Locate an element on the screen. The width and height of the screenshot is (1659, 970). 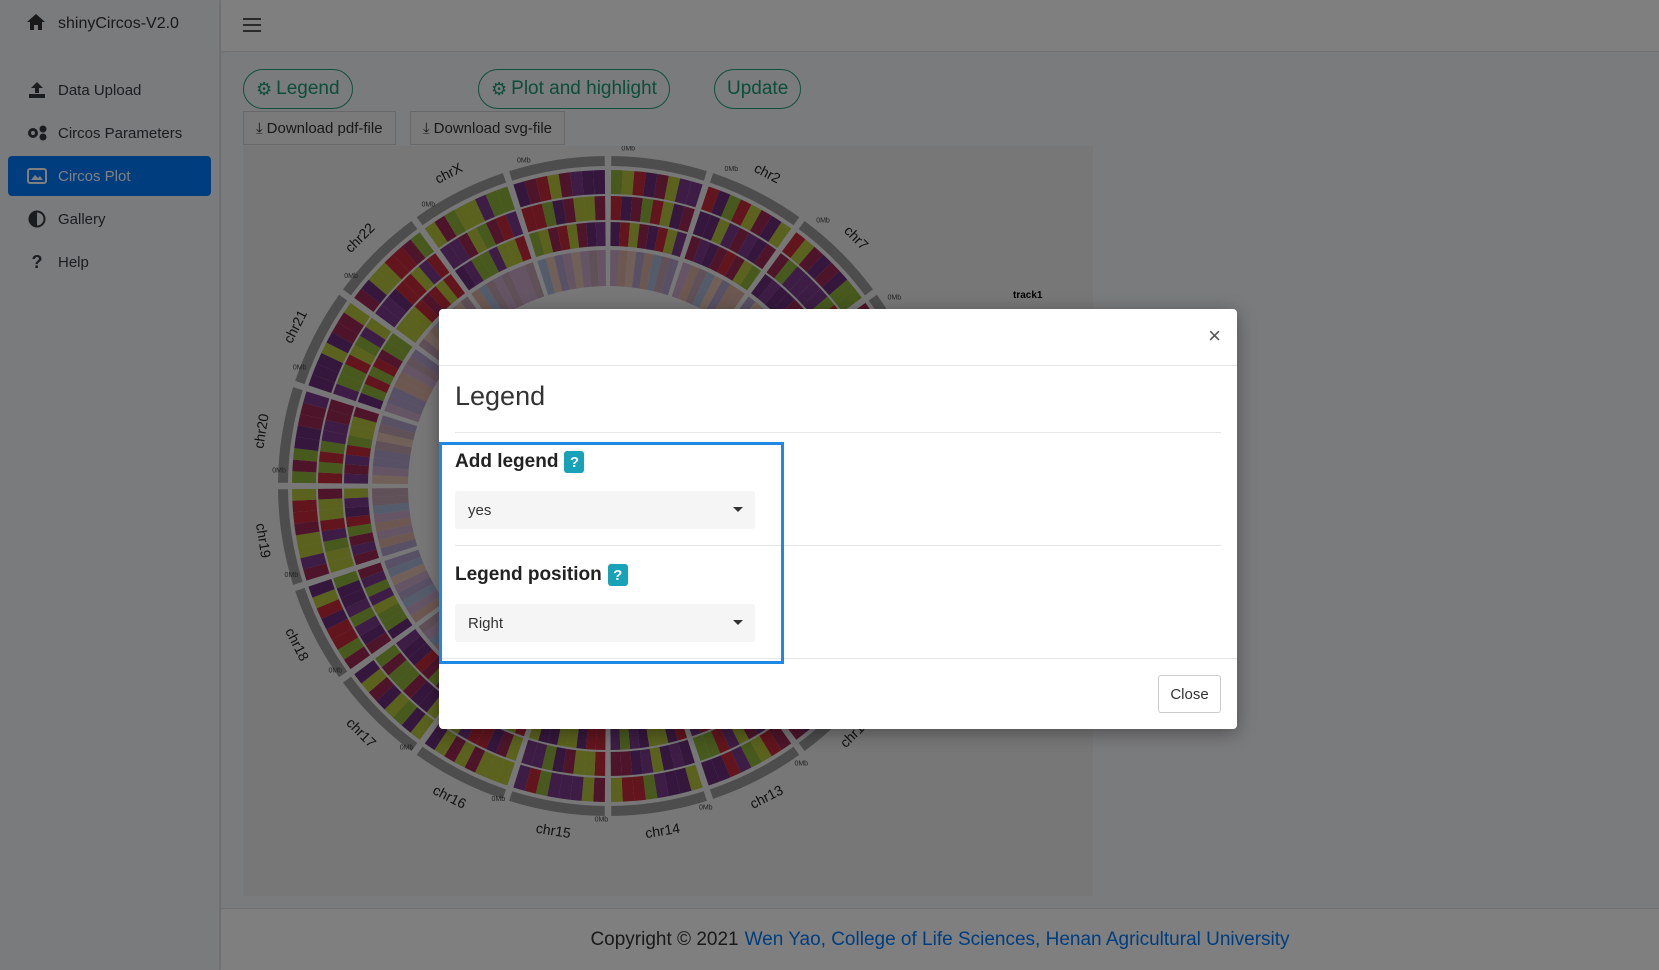
close-icon: × is located at coordinates (1214, 336).